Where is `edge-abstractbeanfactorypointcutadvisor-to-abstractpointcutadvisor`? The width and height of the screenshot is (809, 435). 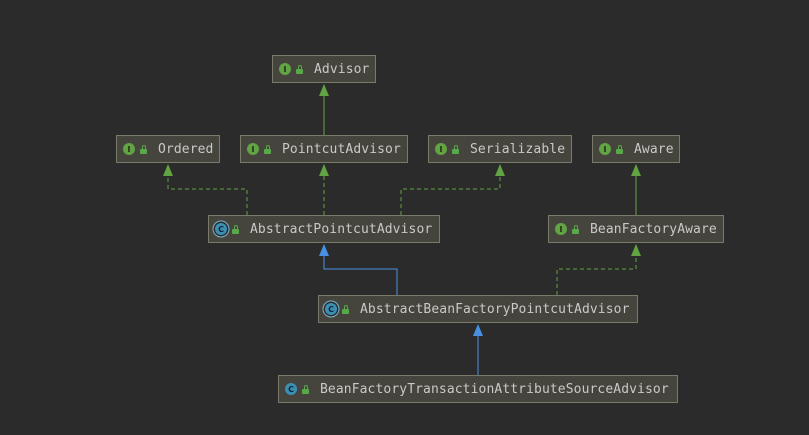 edge-abstractbeanfactorypointcutadvisor-to-abstractpointcutadvisor is located at coordinates (358, 269).